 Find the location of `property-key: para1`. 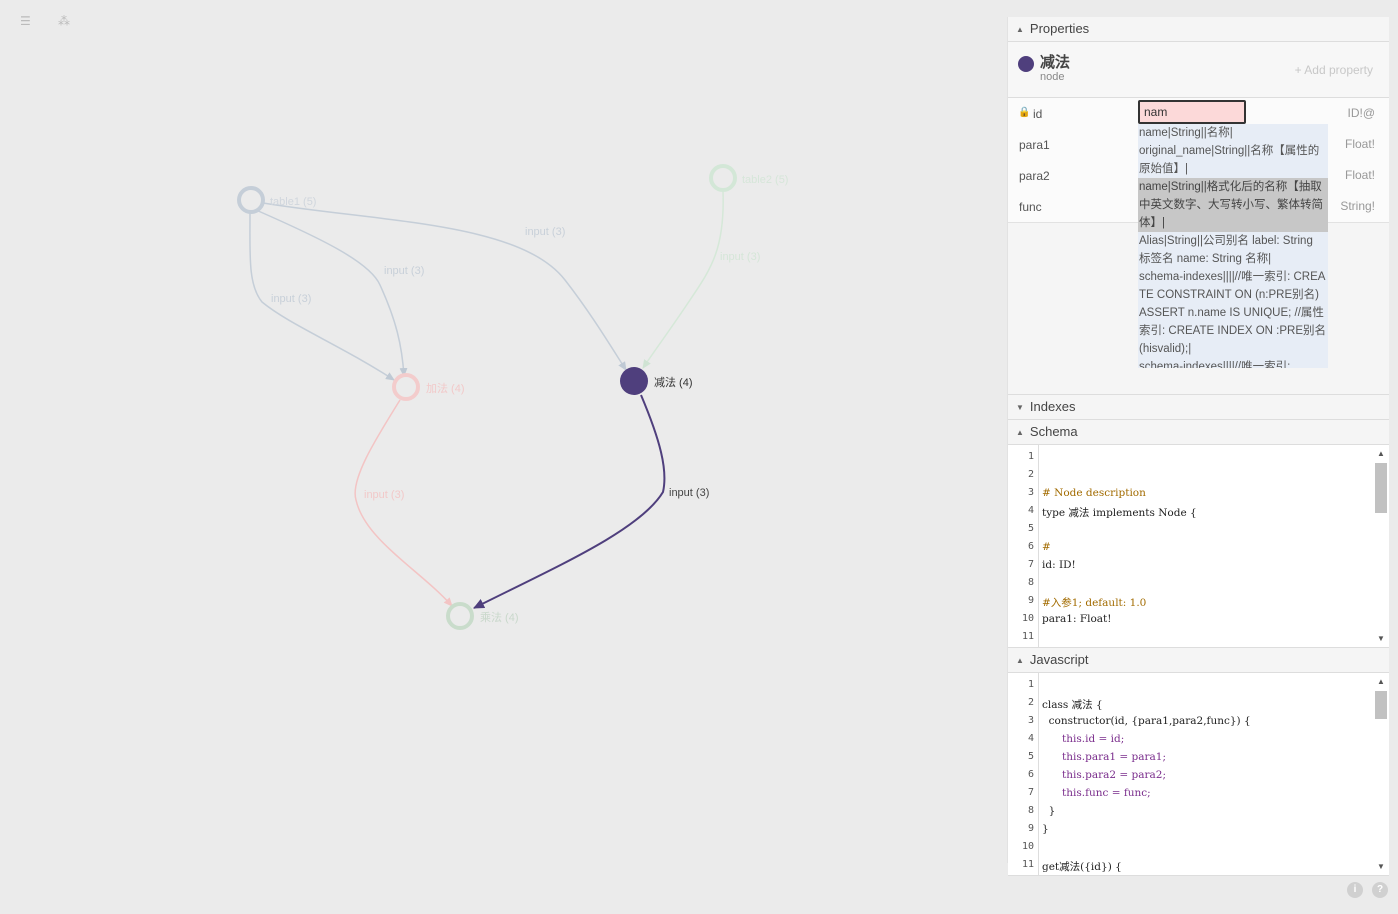

property-key: para1 is located at coordinates (1034, 145).